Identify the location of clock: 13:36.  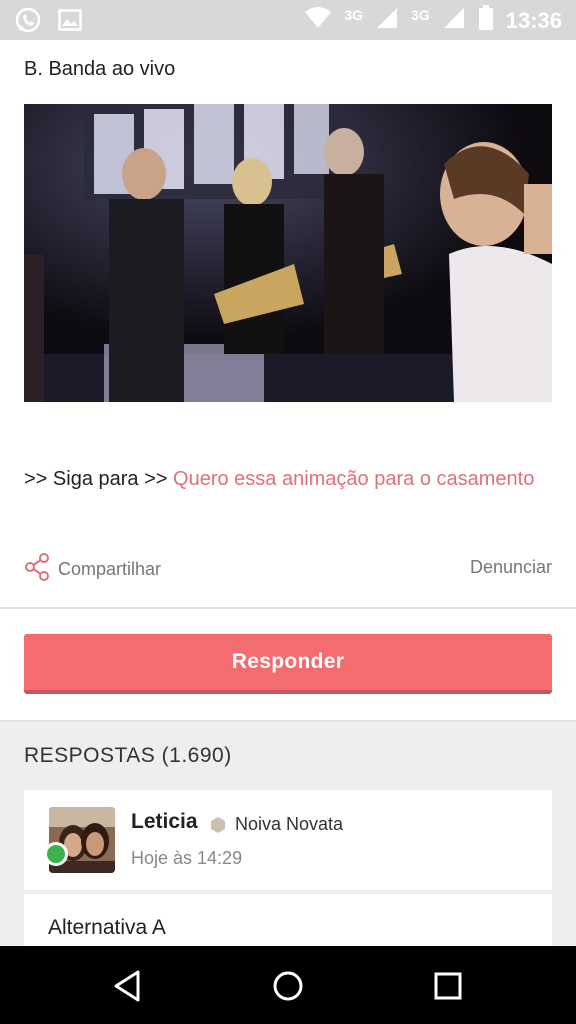
(533, 20).